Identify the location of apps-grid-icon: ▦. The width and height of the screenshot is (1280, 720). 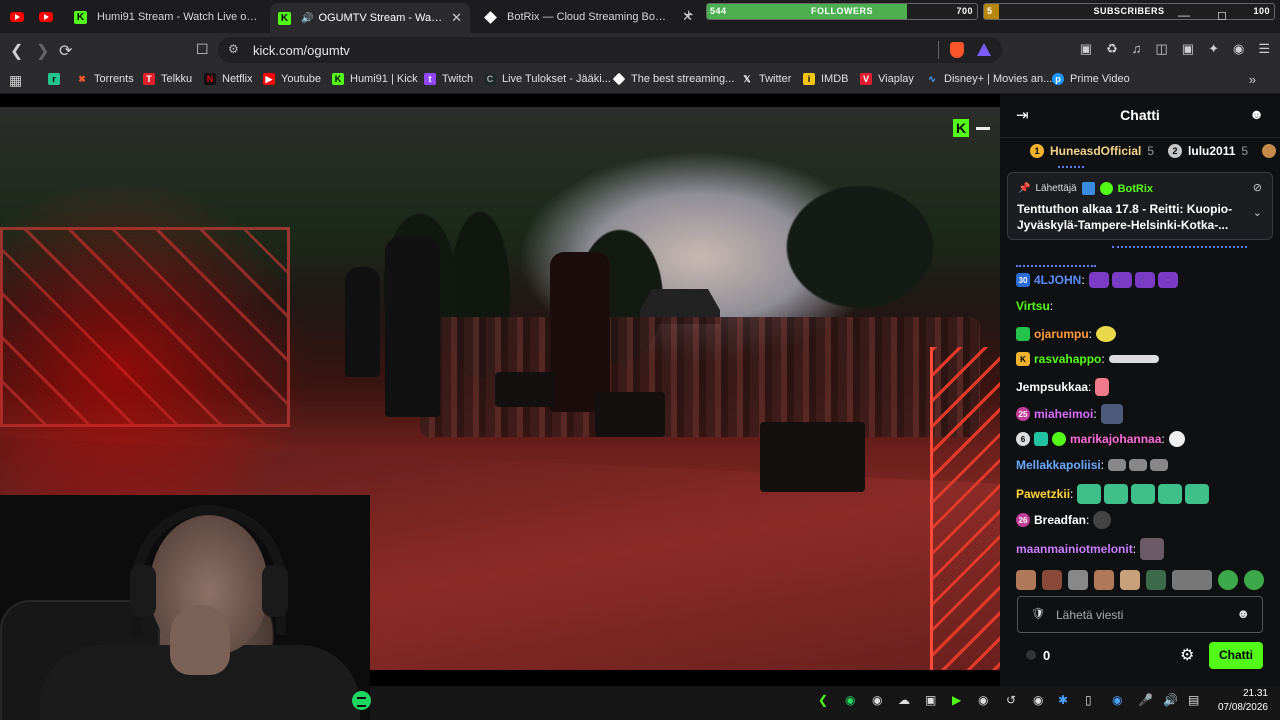
(15, 80).